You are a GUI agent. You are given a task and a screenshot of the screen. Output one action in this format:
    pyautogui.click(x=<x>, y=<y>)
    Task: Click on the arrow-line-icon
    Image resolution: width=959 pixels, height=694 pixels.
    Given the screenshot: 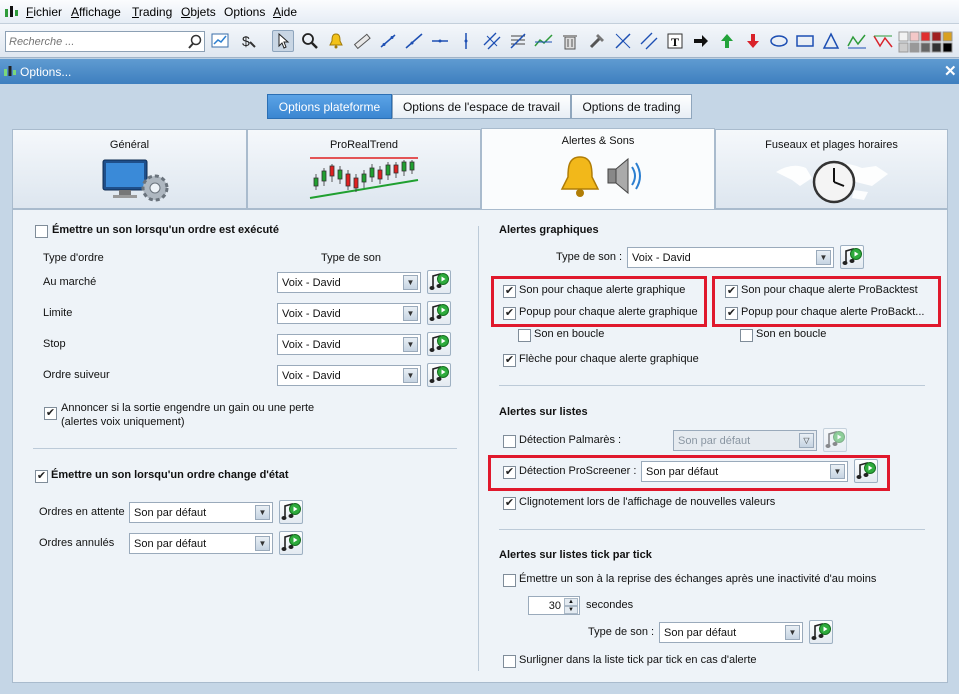 What is the action you would take?
    pyautogui.click(x=623, y=41)
    